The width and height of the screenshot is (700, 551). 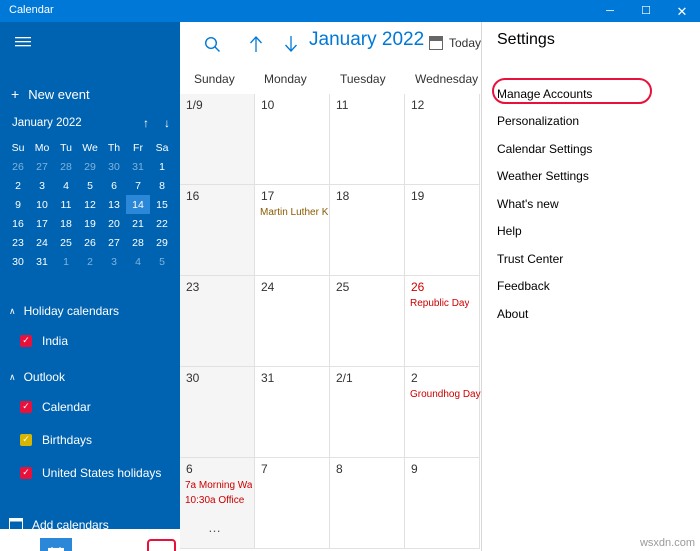 I want to click on calendar-day-cell: 9, so click(x=442, y=503).